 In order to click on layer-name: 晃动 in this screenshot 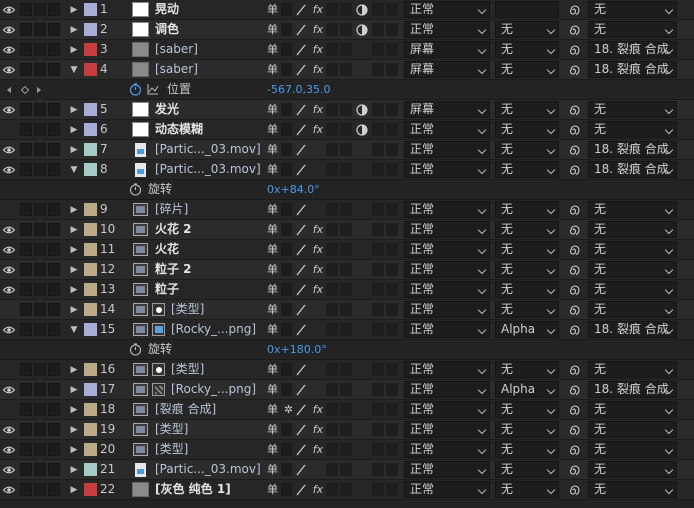, I will do `click(208, 9)`.